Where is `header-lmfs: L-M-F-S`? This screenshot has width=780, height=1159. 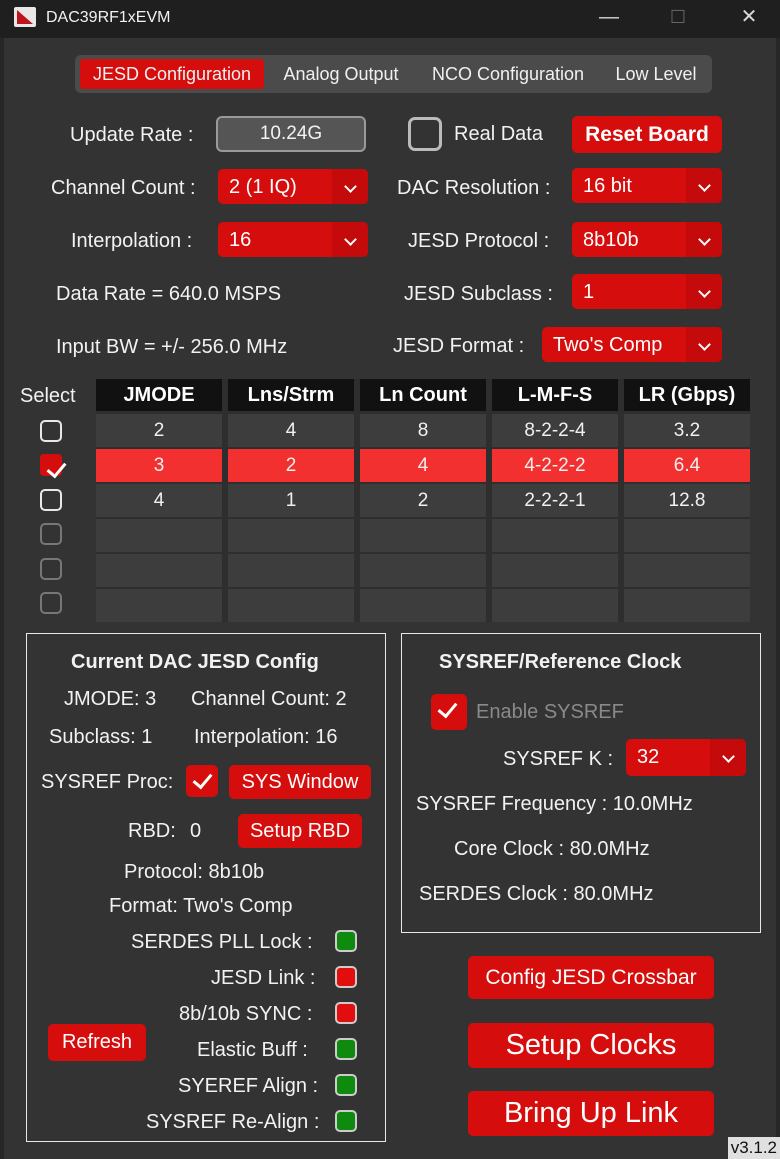
header-lmfs: L-M-F-S is located at coordinates (555, 395).